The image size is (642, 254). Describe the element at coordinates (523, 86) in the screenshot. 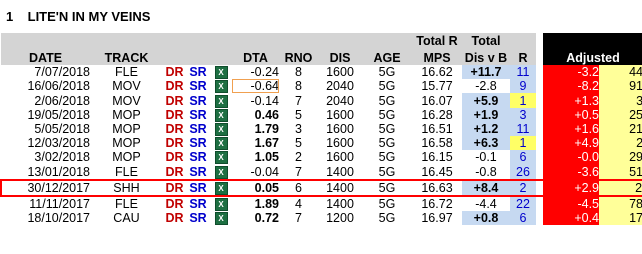

I see `race-rank: 9` at that location.